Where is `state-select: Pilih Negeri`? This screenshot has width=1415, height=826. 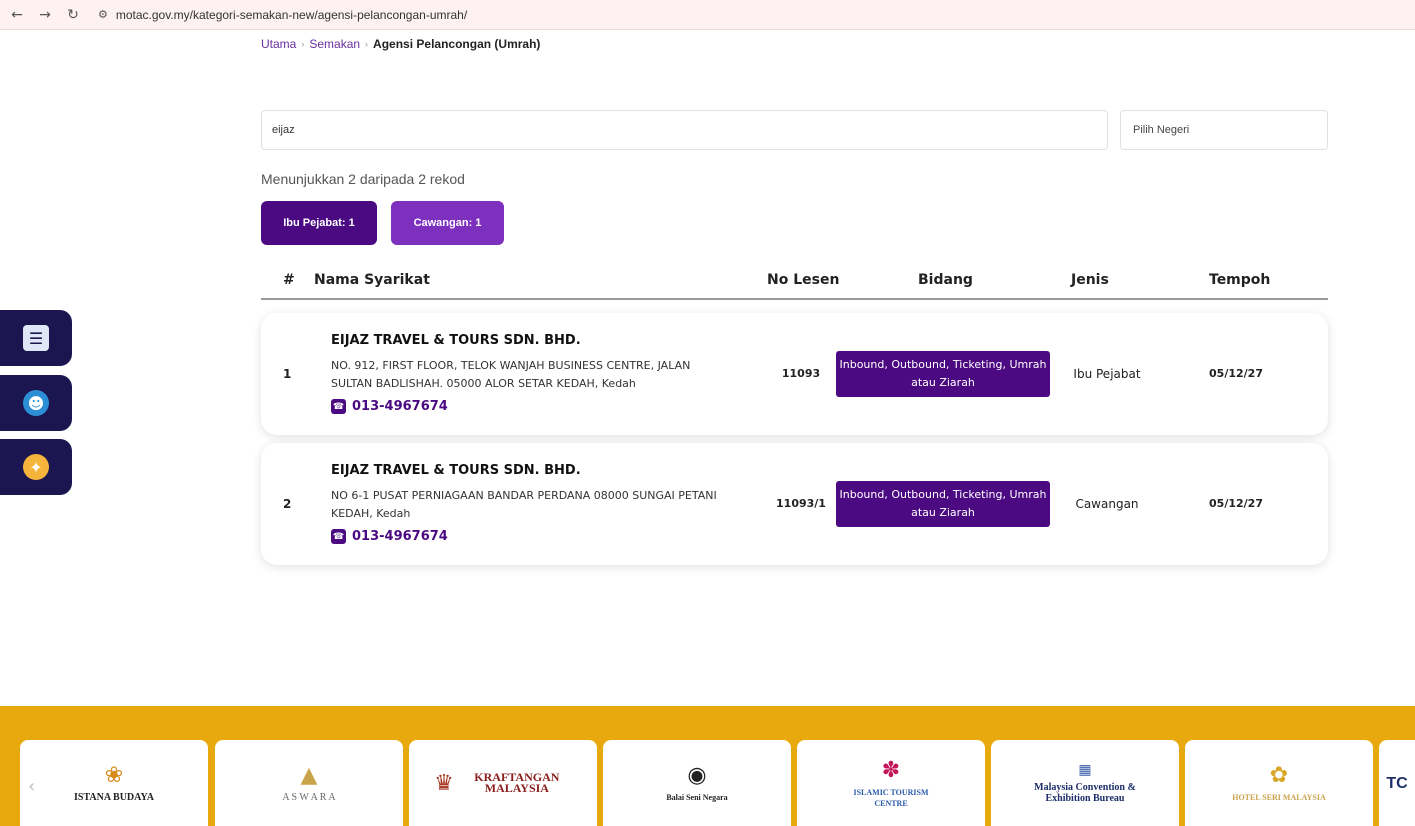 state-select: Pilih Negeri is located at coordinates (1224, 130).